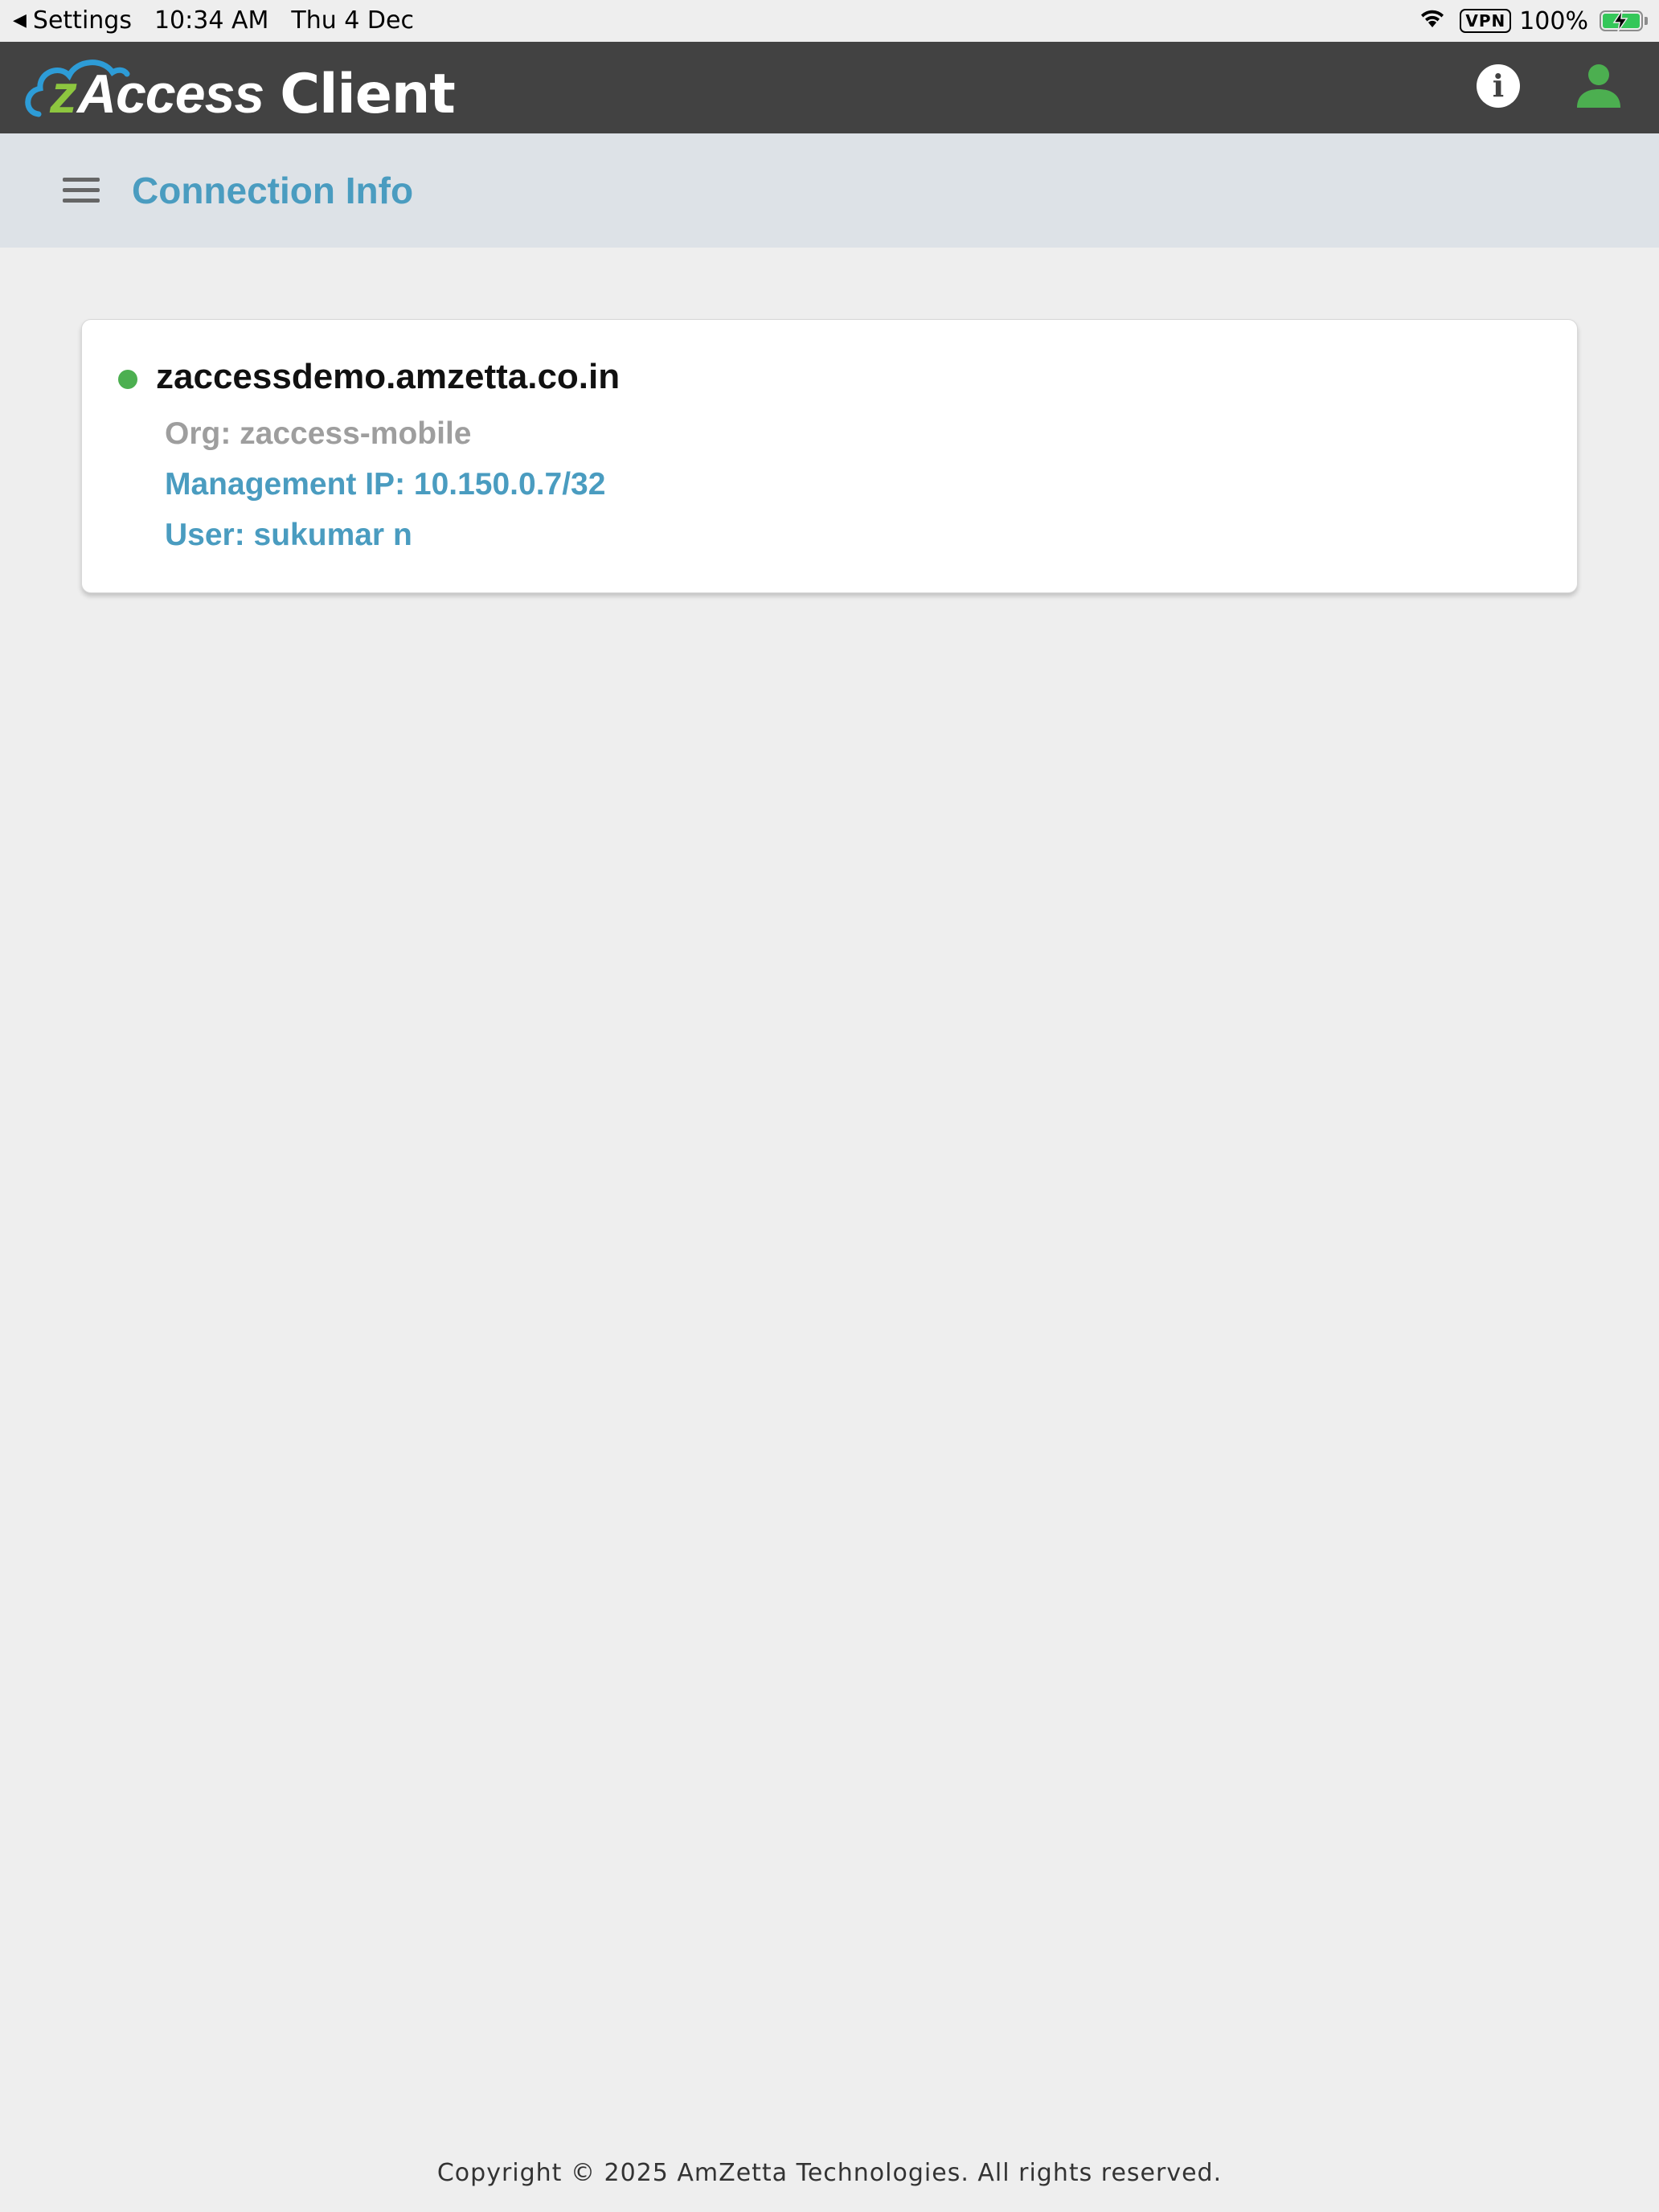  What do you see at coordinates (273, 190) in the screenshot?
I see `page-title: Connection Info` at bounding box center [273, 190].